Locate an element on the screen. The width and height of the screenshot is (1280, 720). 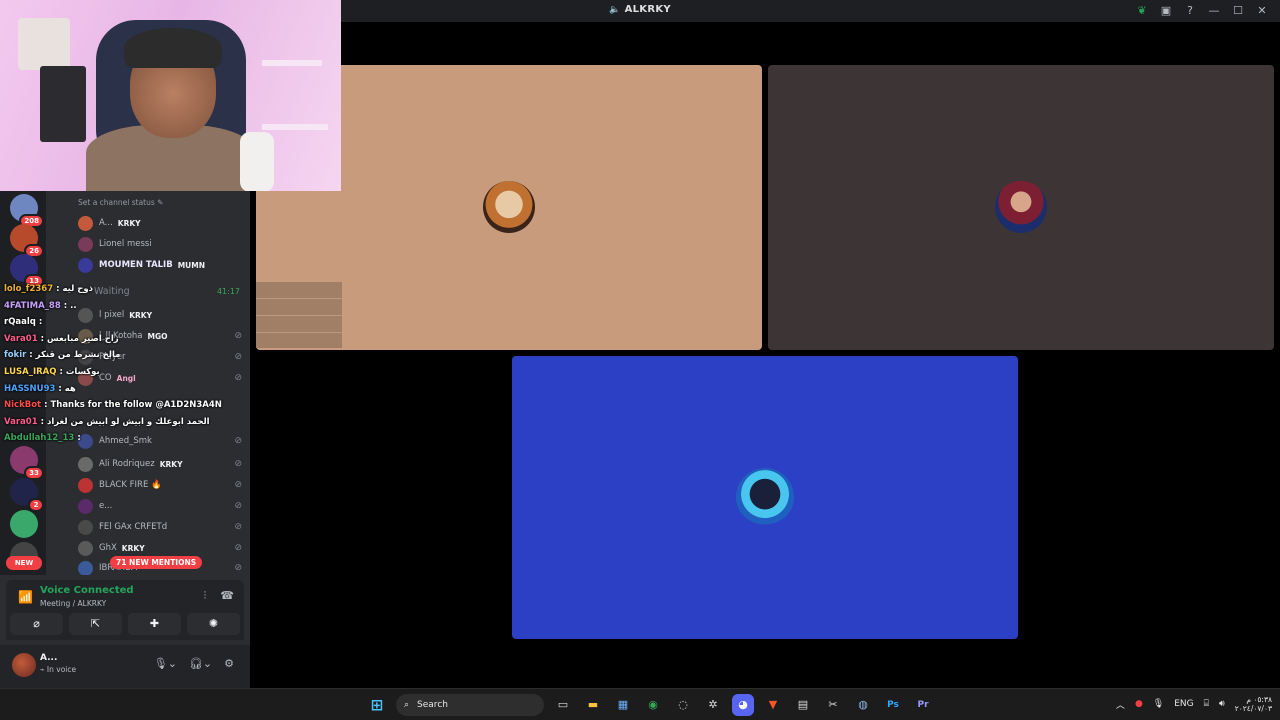
chat-username: fokir is located at coordinates (15, 355).